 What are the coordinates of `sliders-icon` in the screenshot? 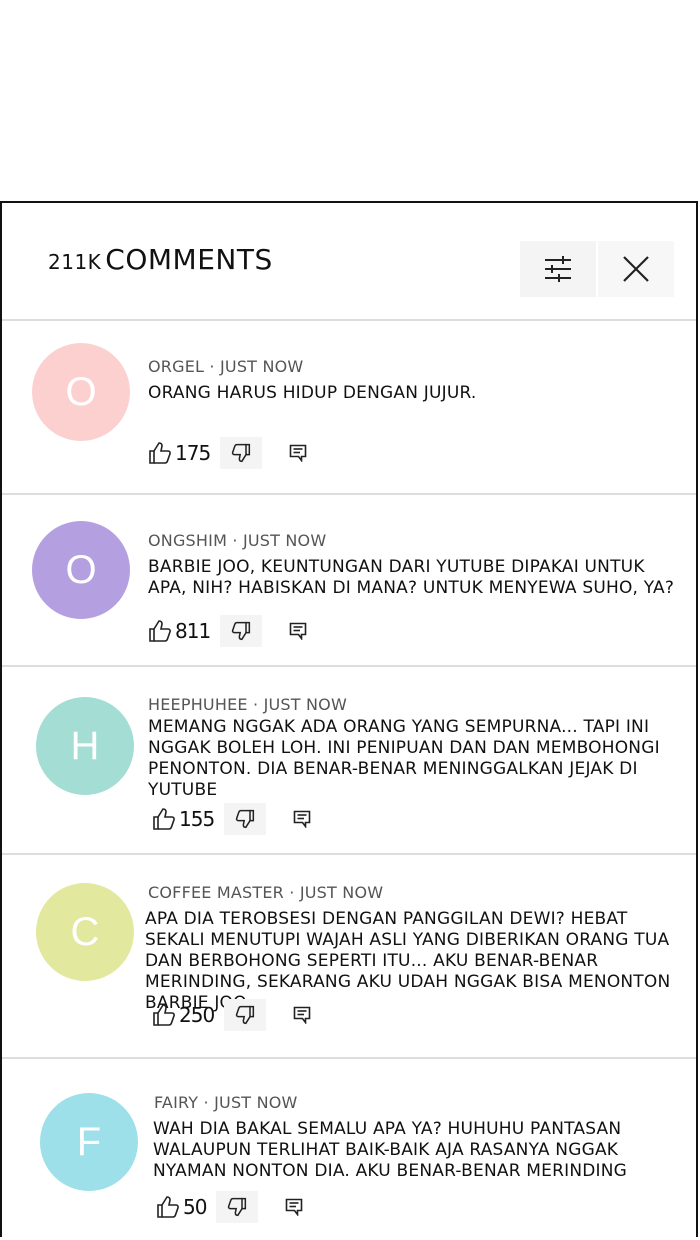 It's located at (558, 269).